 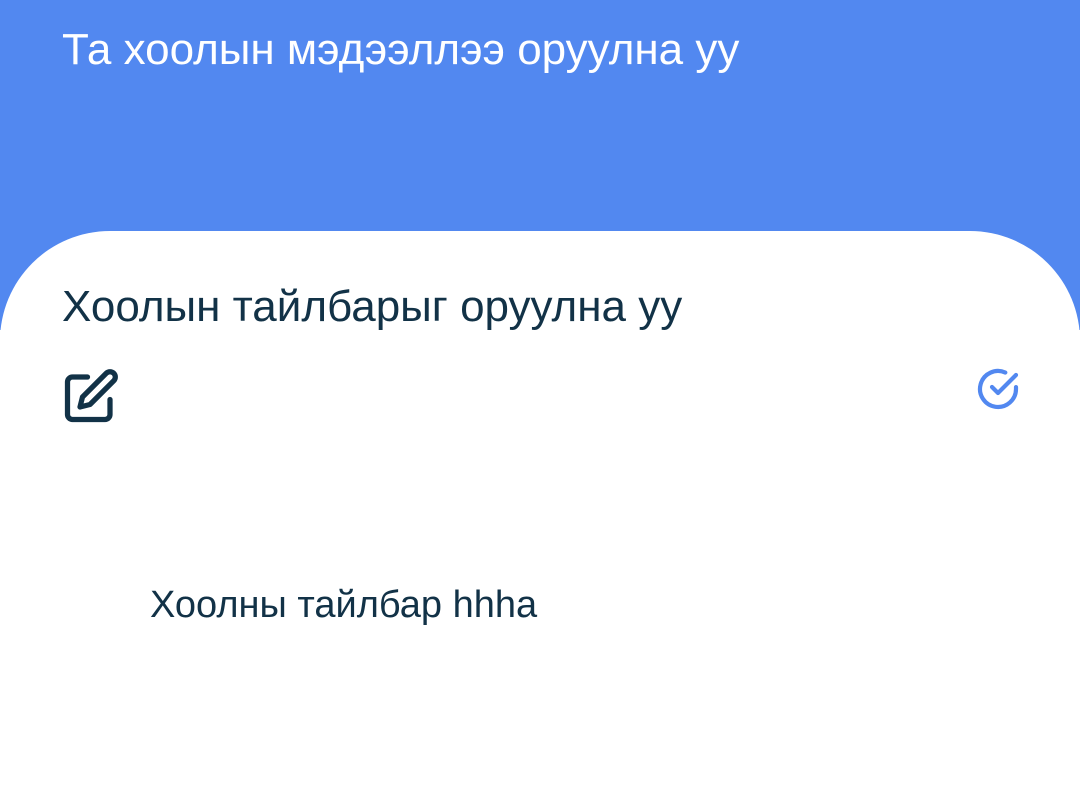 I want to click on section-title: Хоолын тайлбарыг оруулна уу, so click(x=372, y=306).